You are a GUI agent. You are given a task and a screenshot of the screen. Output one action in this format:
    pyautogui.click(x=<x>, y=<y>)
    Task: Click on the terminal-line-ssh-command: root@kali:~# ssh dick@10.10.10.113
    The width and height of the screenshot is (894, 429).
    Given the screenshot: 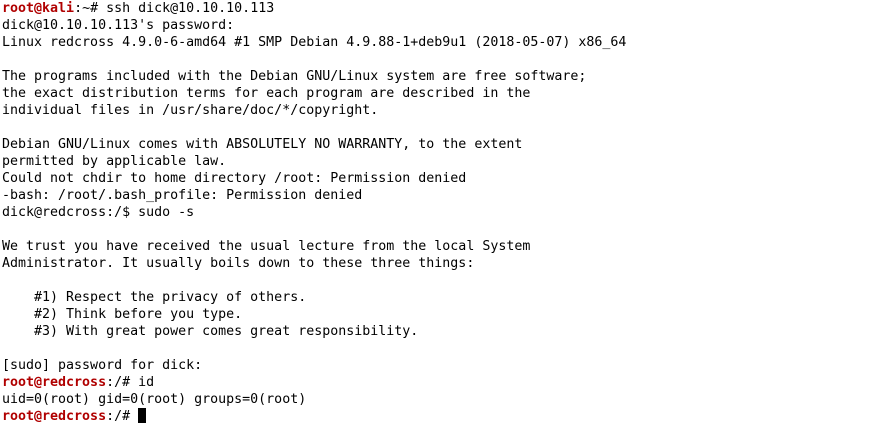 What is the action you would take?
    pyautogui.click(x=448, y=8)
    